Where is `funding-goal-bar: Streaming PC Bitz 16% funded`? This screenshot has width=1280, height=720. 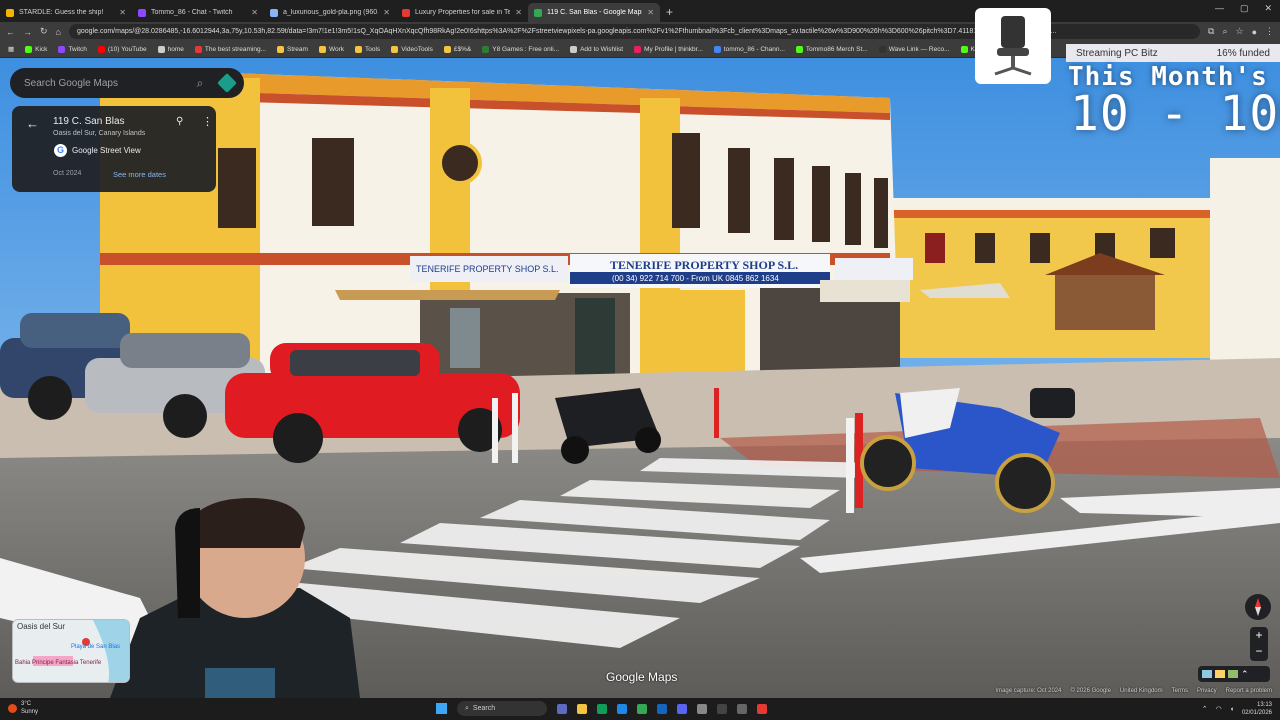
funding-goal-bar: Streaming PC Bitz 16% funded is located at coordinates (1173, 53).